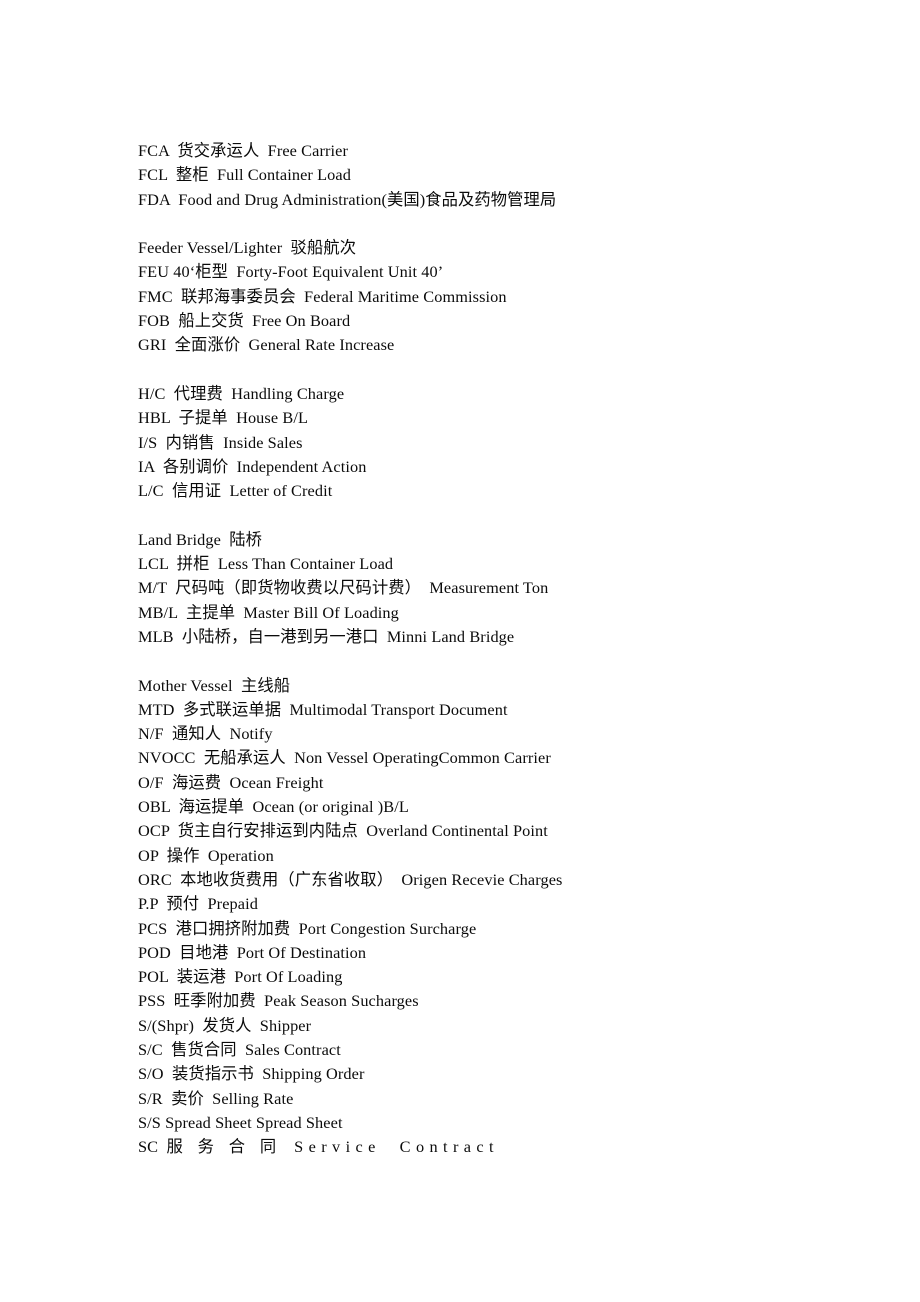 This screenshot has height=1302, width=920. Describe the element at coordinates (200, 539) in the screenshot. I see `glossary-entry: Land Bridge 陆桥` at that location.